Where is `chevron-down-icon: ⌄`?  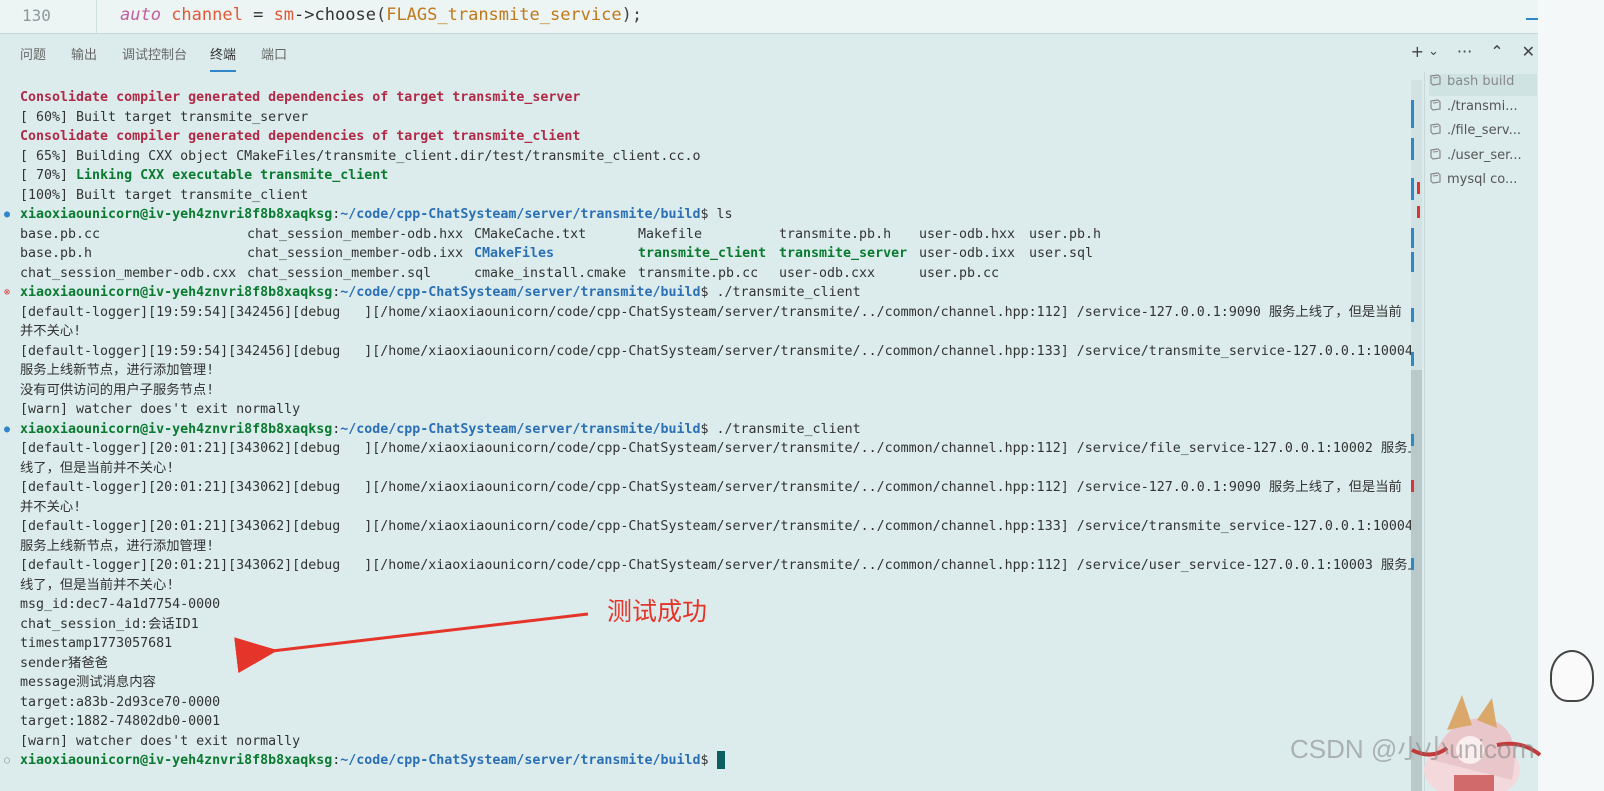 chevron-down-icon: ⌄ is located at coordinates (1433, 52).